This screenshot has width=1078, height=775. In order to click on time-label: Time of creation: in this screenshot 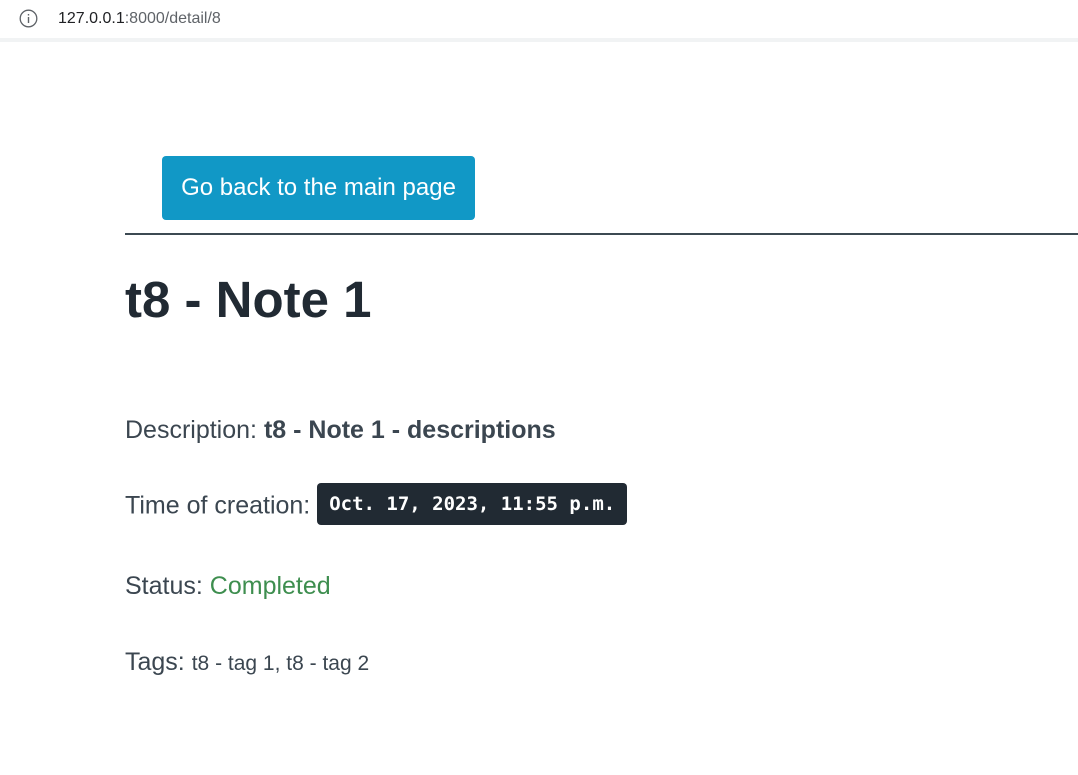, I will do `click(218, 505)`.